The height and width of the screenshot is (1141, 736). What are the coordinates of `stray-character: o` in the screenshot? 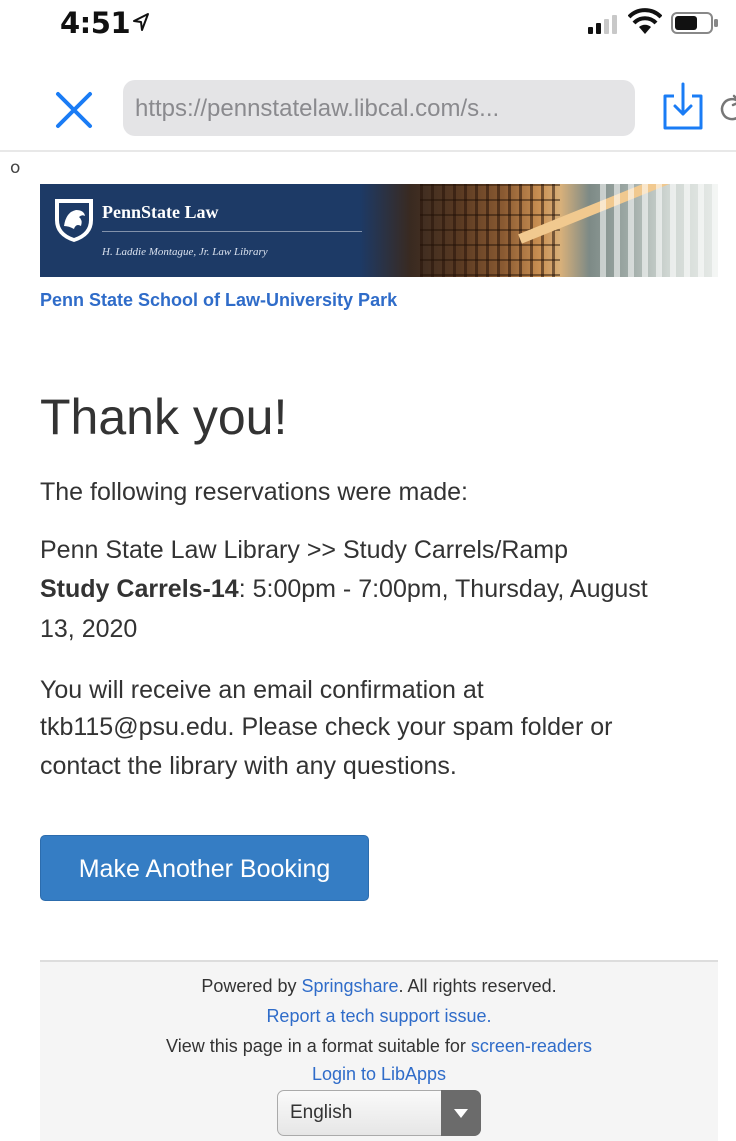 It's located at (15, 168).